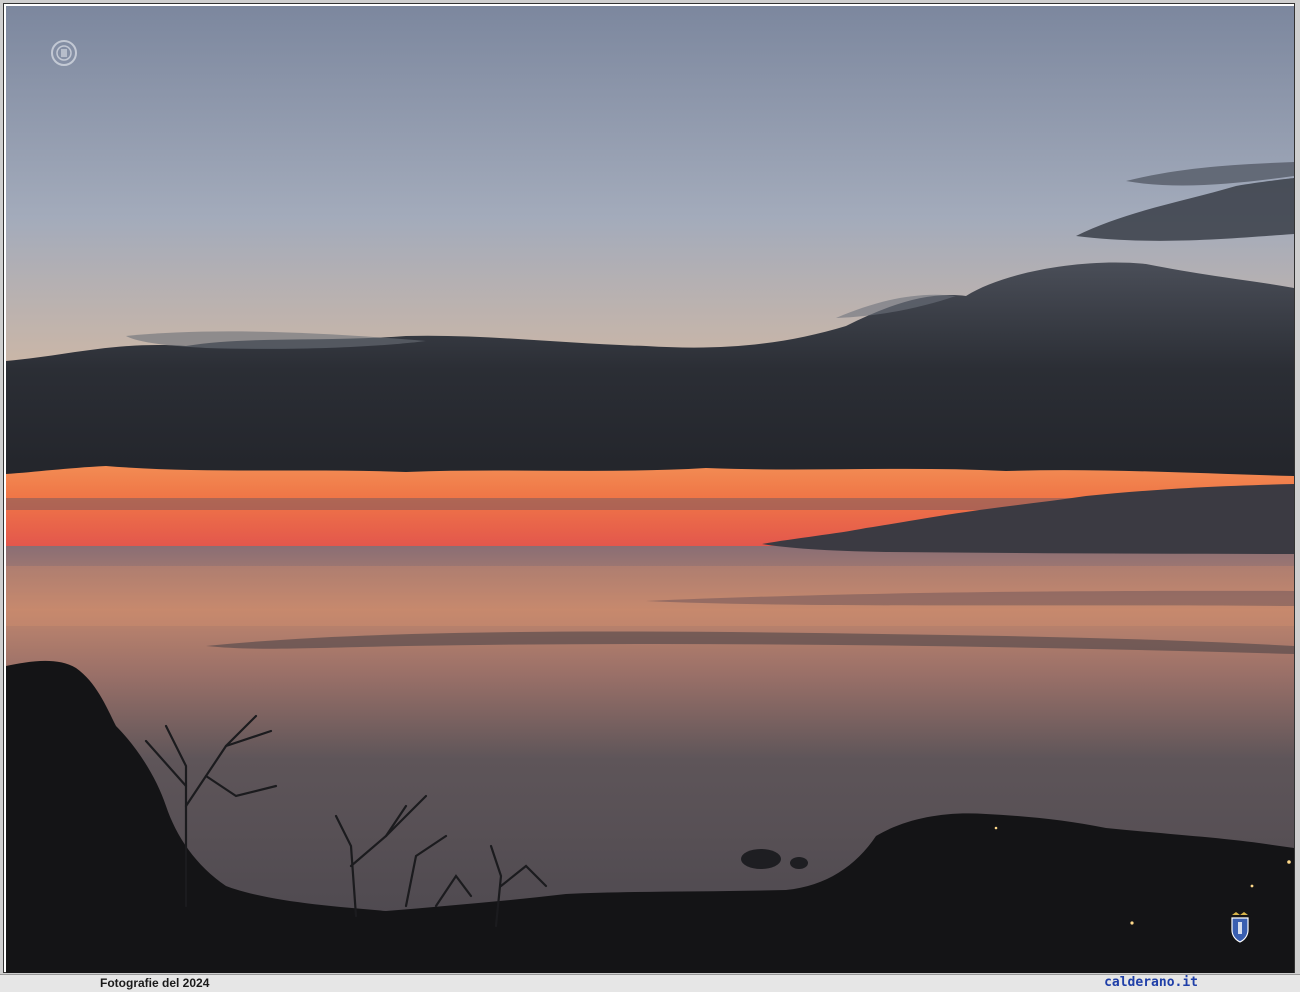  Describe the element at coordinates (650, 983) in the screenshot. I see `footer-bar: Fotografie del 2024 calderano.it` at that location.